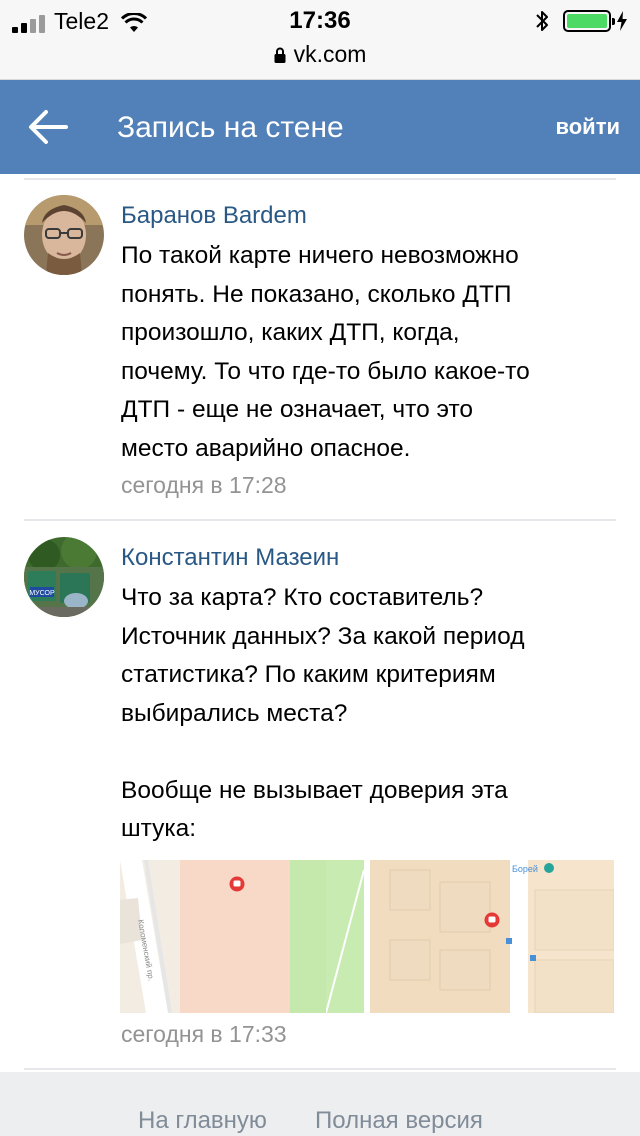 The height and width of the screenshot is (1136, 640). What do you see at coordinates (622, 21) in the screenshot?
I see `charging-icon` at bounding box center [622, 21].